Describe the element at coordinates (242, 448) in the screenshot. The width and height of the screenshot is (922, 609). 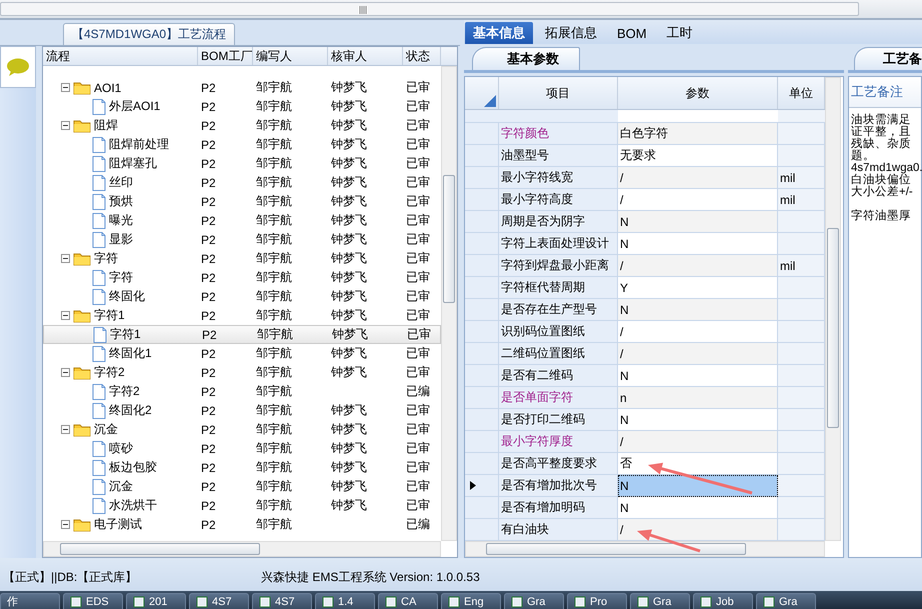
I see `tree-row: 喷砂 P2 邹宇航 钟梦飞 已审` at that location.